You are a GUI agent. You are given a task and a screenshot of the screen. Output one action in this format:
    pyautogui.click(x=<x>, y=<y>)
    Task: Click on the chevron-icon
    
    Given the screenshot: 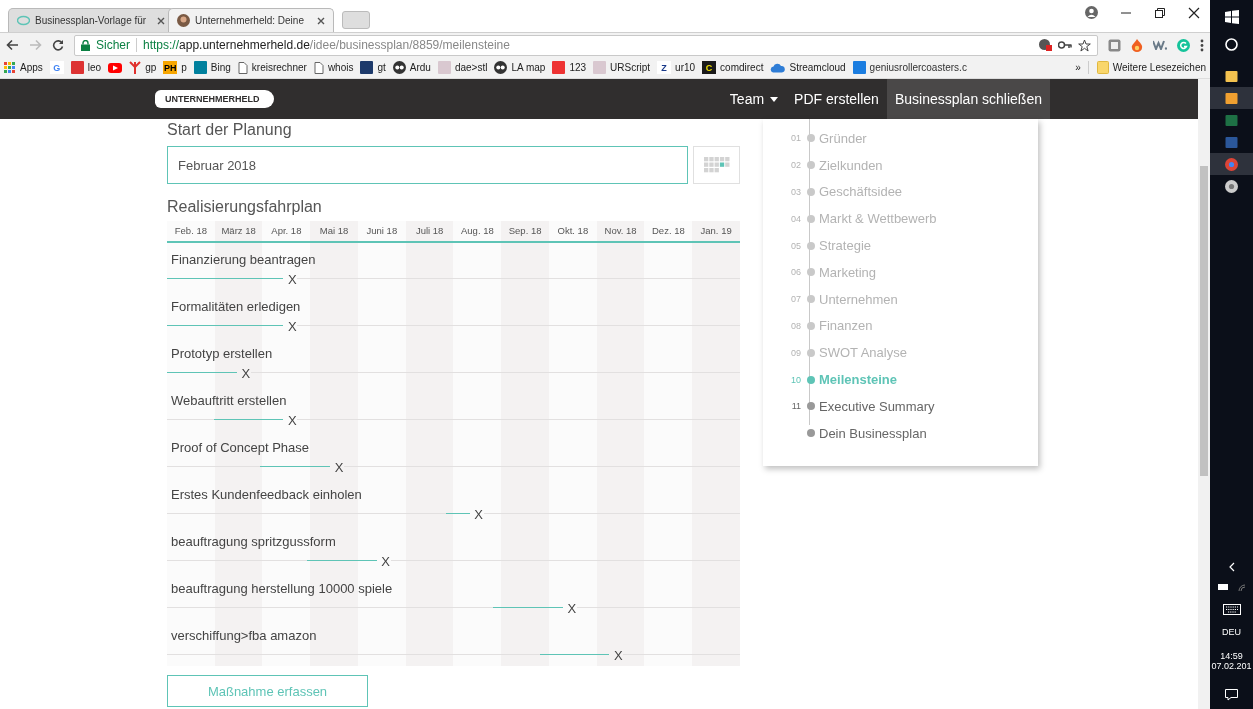 What is the action you would take?
    pyautogui.click(x=1231, y=567)
    